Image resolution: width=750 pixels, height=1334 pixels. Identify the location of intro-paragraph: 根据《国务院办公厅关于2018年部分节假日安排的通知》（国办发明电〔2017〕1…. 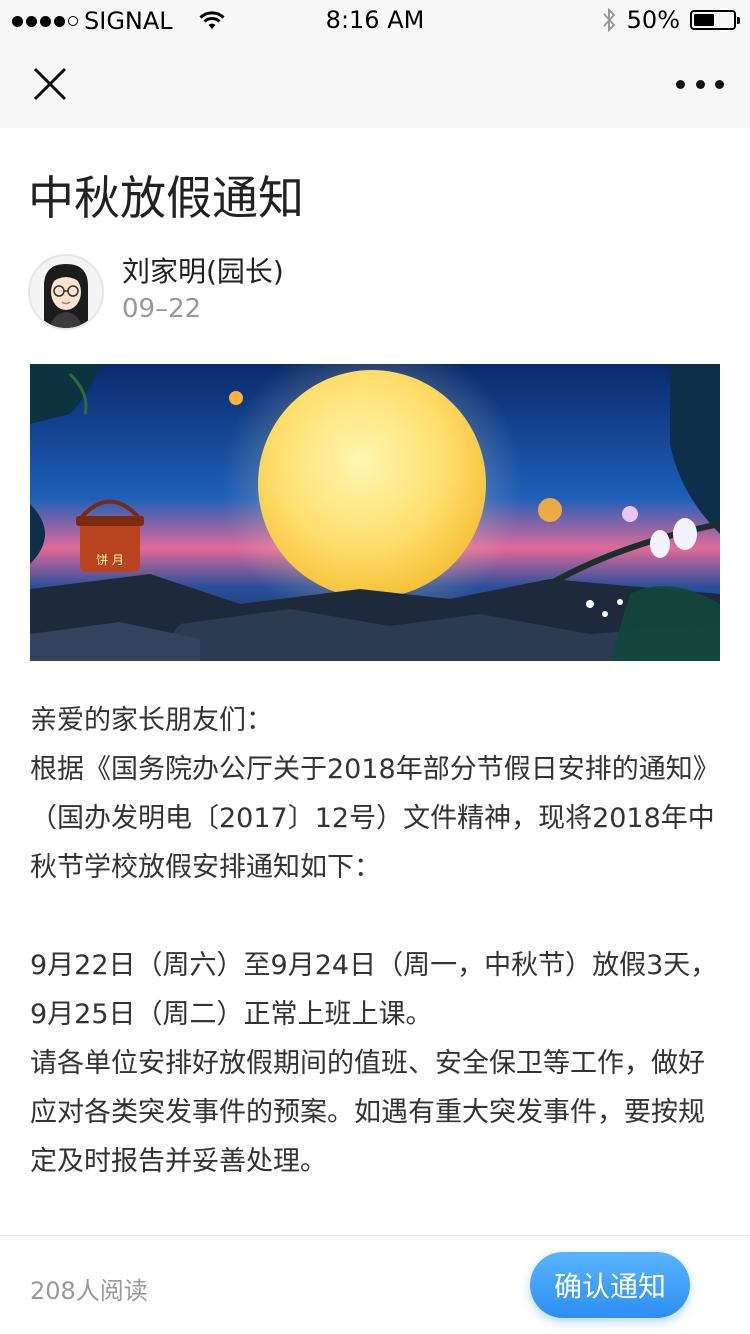
(375, 818).